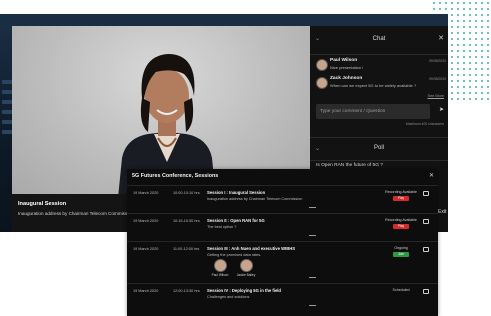 This screenshot has width=491, height=316. I want to click on see-more-link: See More, so click(436, 96).